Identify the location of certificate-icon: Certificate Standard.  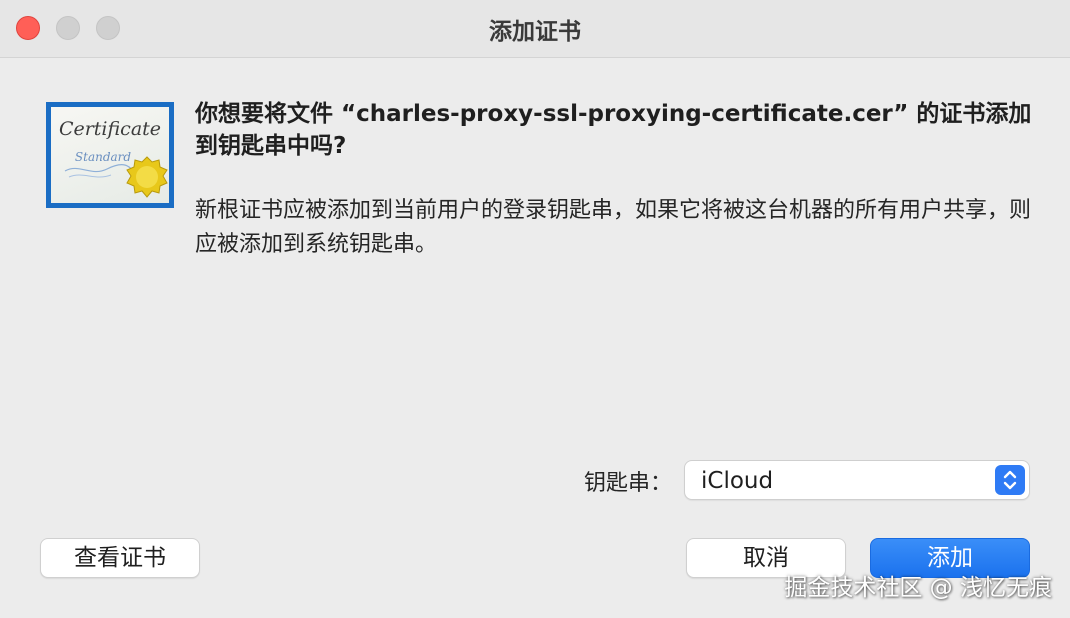
(110, 155).